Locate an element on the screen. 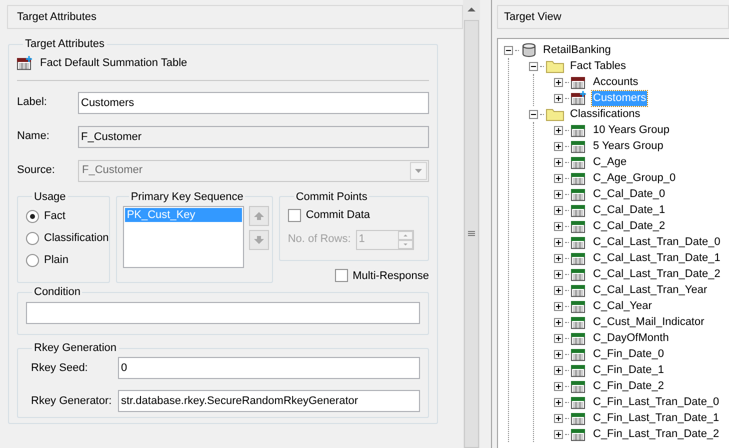 This screenshot has height=448, width=729. tree-item: C_Fin_Date_0 is located at coordinates (628, 354).